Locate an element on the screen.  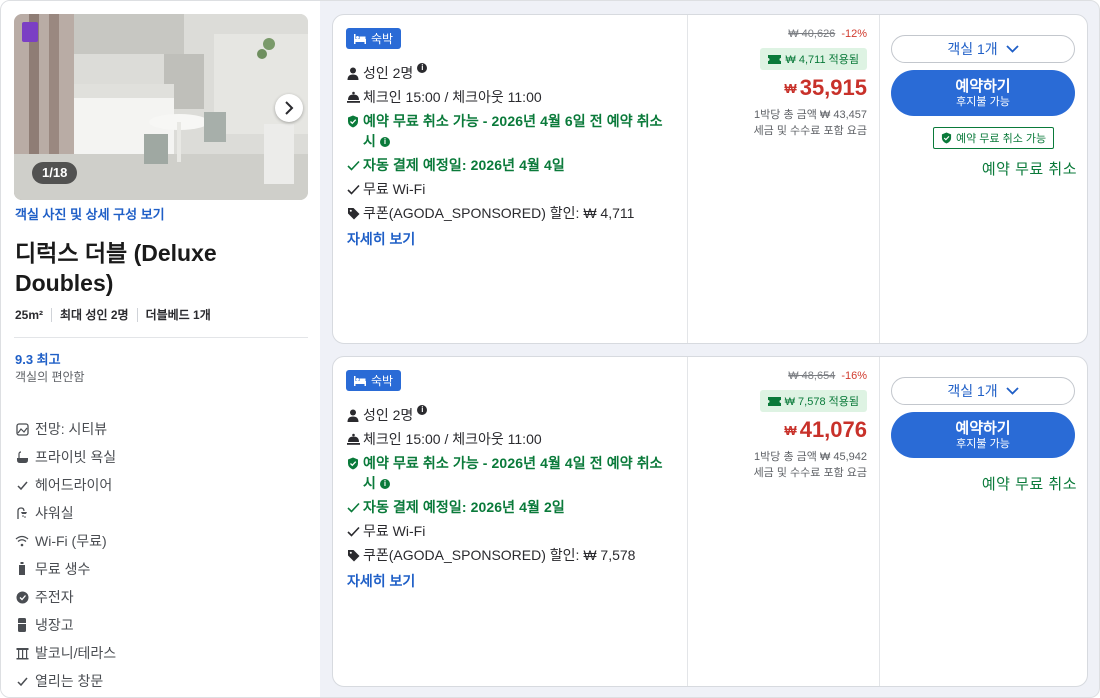
amenity-label: 전망: 시티뷰 is located at coordinates (71, 429).